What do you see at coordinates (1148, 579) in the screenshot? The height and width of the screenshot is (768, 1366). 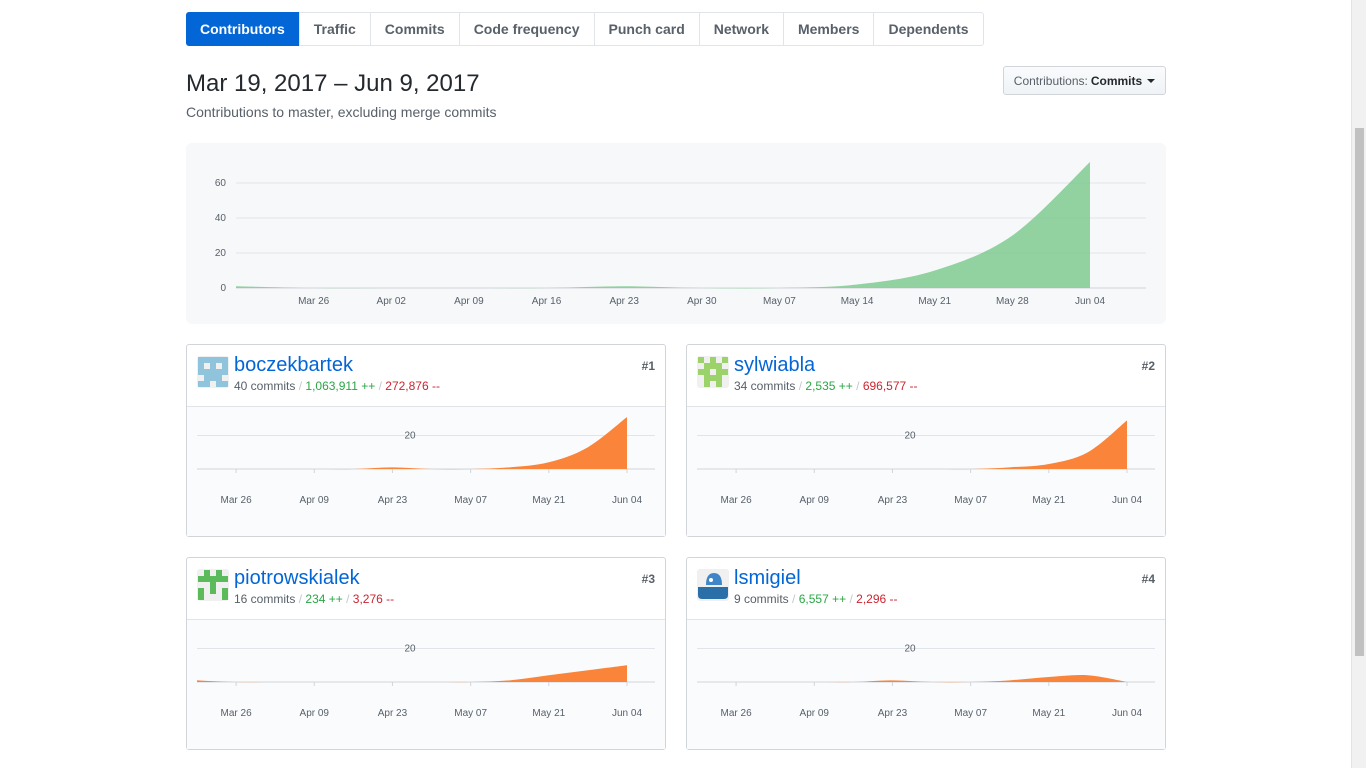 I see `contributor-rank: #4` at bounding box center [1148, 579].